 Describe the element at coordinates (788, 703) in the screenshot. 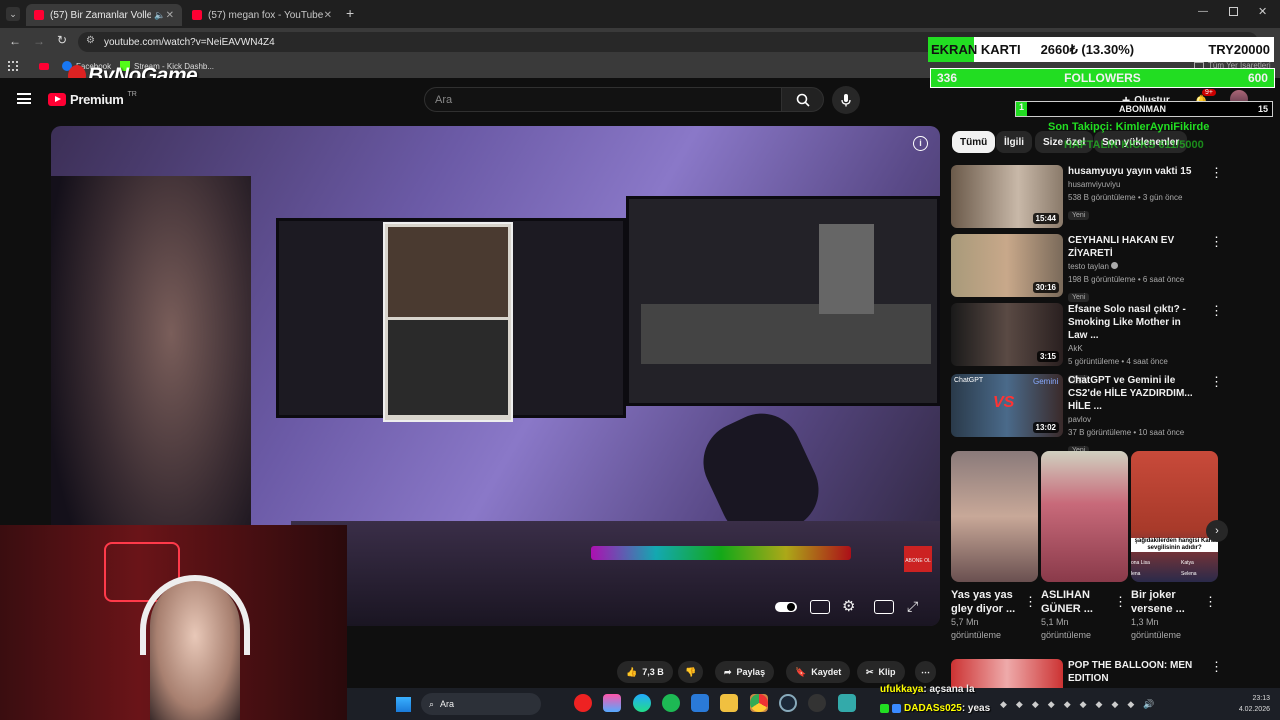

I see `steam-icon` at that location.